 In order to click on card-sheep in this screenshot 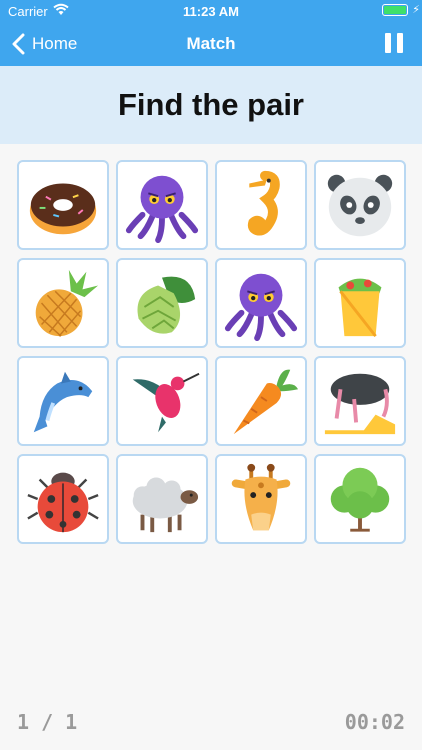, I will do `click(162, 499)`.